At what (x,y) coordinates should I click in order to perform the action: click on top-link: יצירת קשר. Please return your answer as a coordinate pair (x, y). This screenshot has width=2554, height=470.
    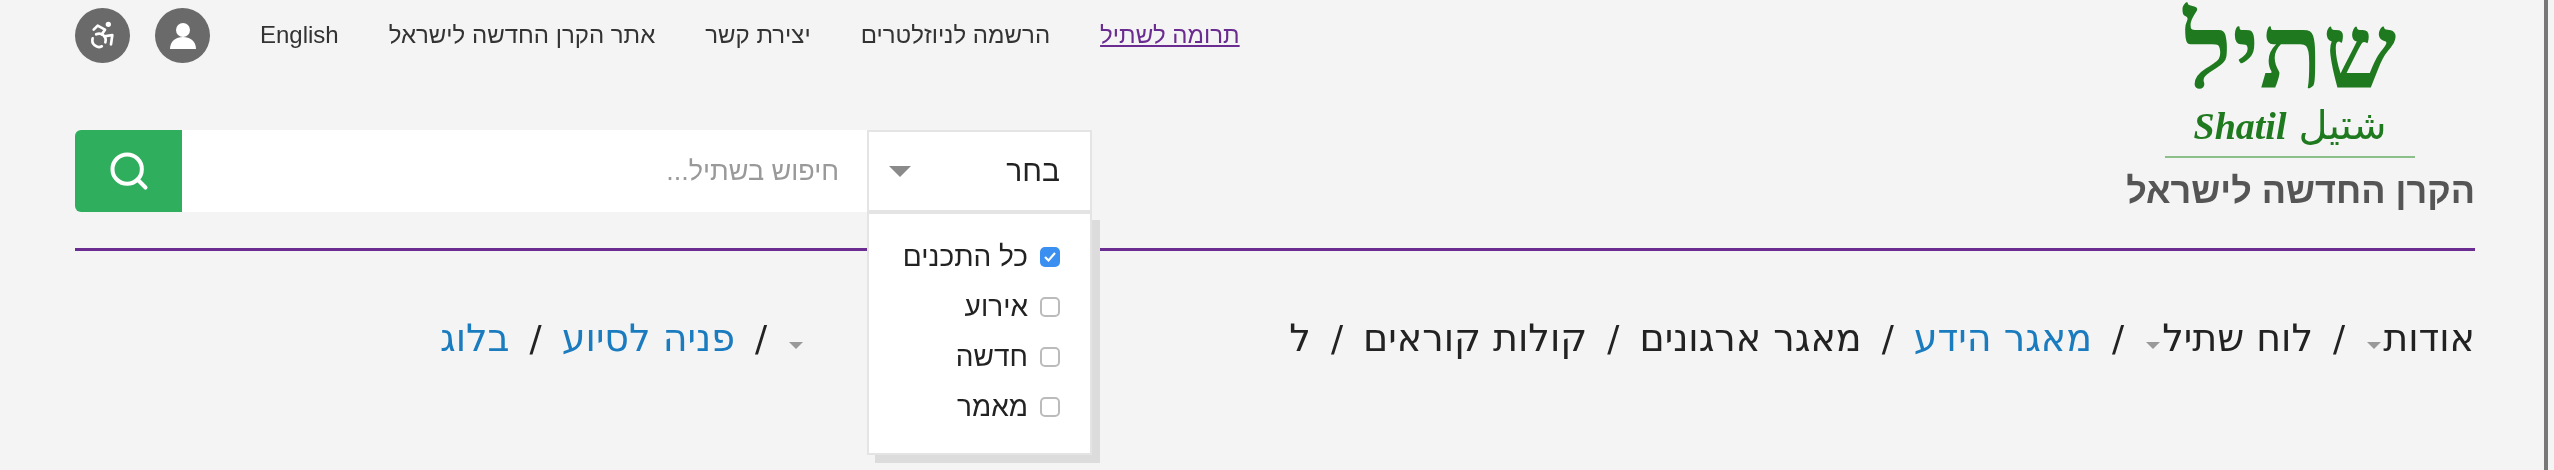
    Looking at the image, I should click on (758, 35).